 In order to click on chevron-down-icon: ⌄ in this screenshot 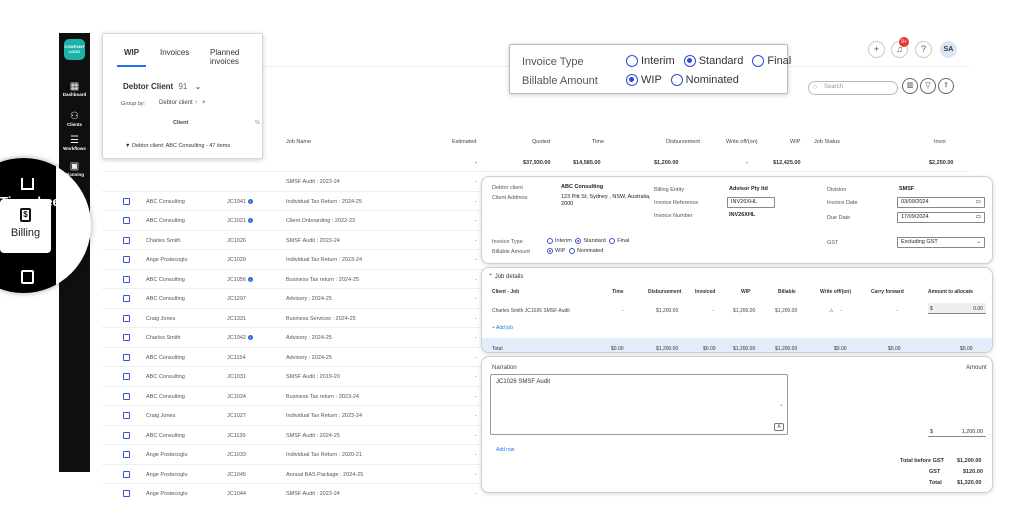, I will do `click(781, 404)`.